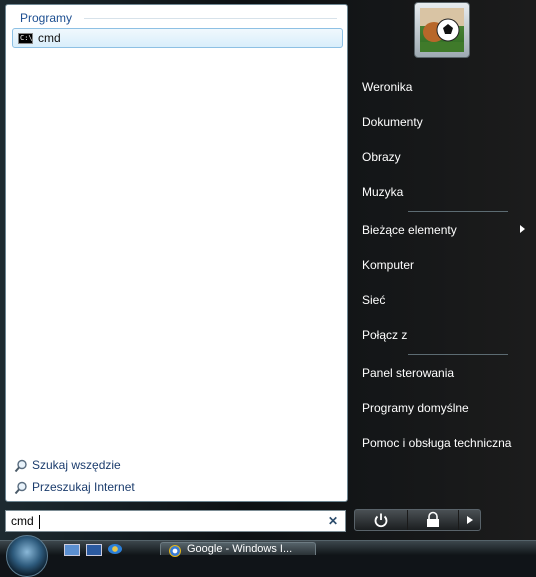 This screenshot has height=577, width=536. What do you see at coordinates (46, 18) in the screenshot?
I see `programs-section-header: Programy` at bounding box center [46, 18].